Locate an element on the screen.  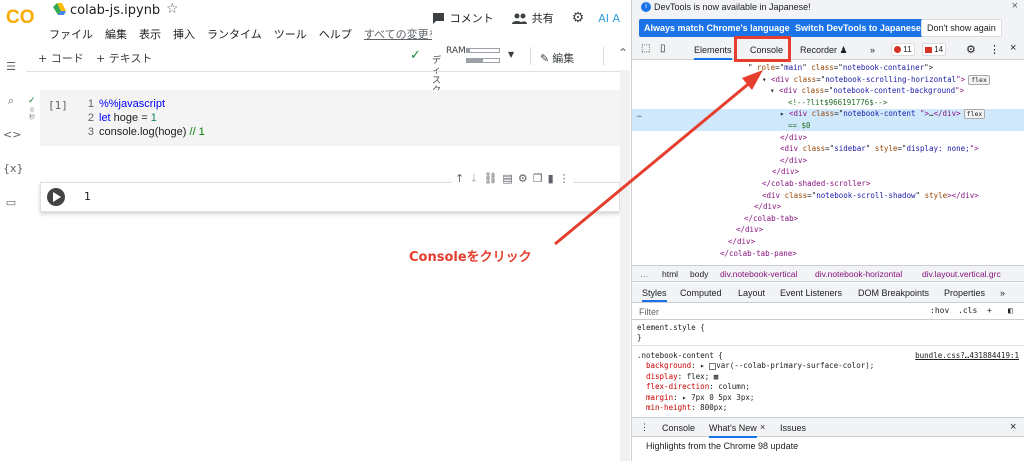
drawer-menu-icon: ⋮ is located at coordinates (644, 427).